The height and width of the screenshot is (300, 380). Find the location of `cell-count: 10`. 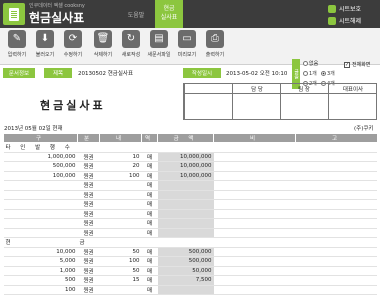

cell-count: 10 is located at coordinates (120, 157).